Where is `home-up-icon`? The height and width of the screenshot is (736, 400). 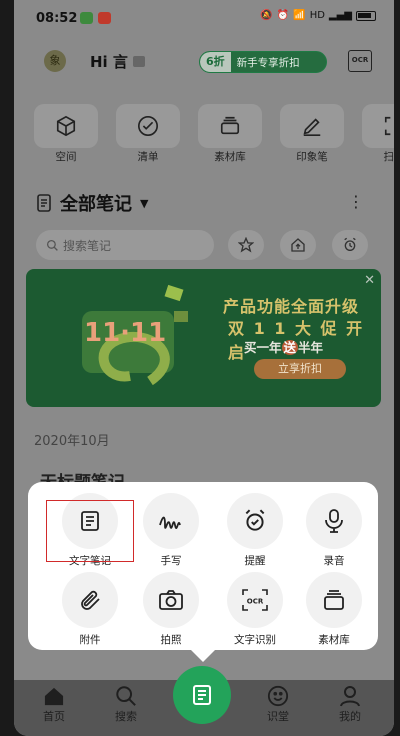
home-up-icon is located at coordinates (298, 245).